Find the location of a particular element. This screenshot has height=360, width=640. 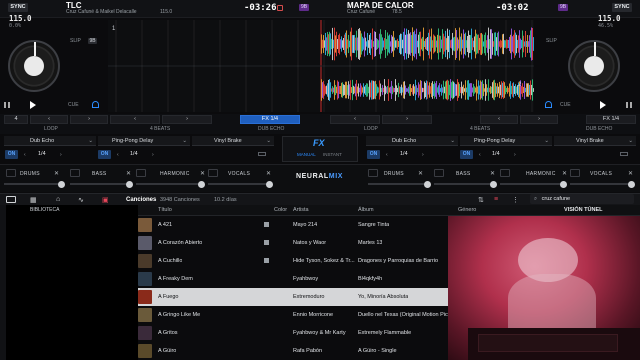

loop-halve-left: ‹ is located at coordinates (49, 119).